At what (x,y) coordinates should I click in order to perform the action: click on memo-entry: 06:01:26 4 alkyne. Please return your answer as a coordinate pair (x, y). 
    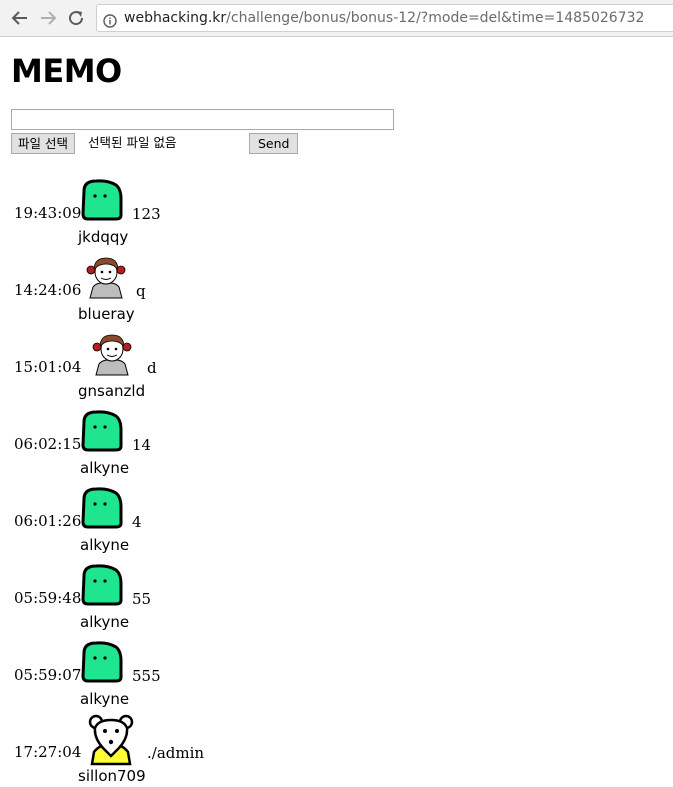
    Looking at the image, I should click on (336, 520).